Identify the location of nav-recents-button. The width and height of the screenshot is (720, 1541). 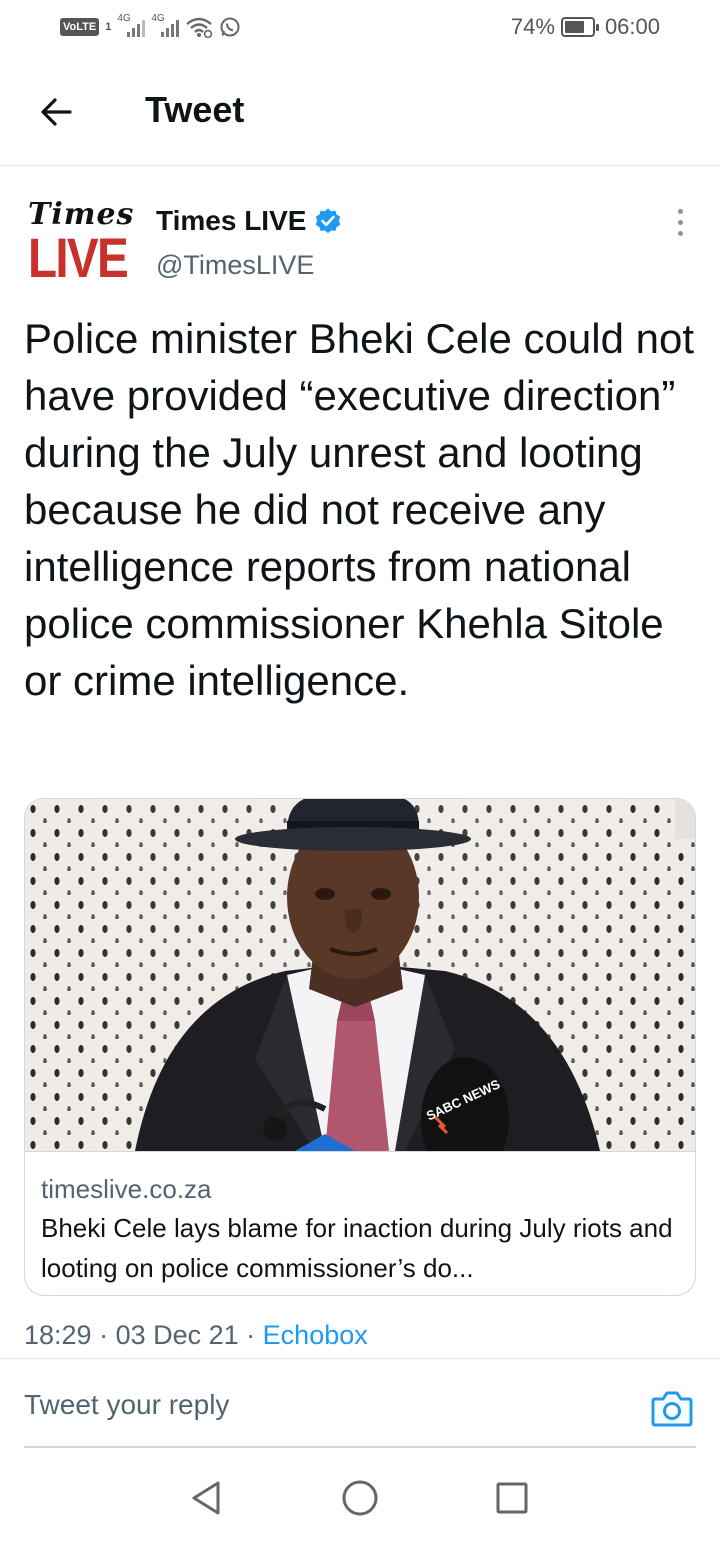
(512, 1498).